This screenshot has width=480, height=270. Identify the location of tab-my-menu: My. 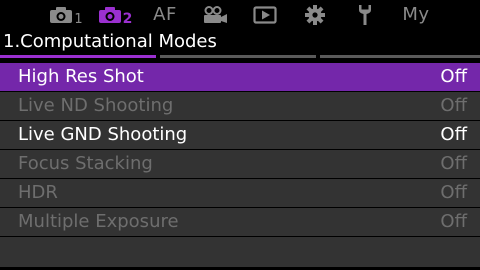
(416, 14).